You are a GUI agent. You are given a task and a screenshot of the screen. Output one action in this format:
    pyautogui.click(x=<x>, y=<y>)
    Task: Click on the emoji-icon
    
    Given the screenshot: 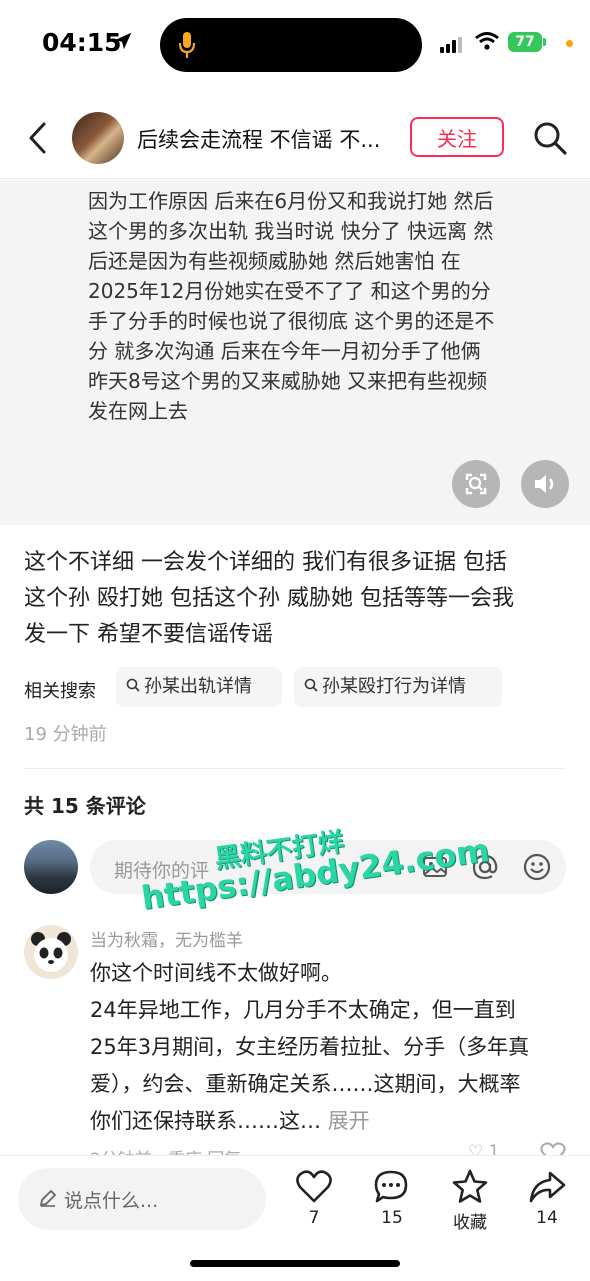 What is the action you would take?
    pyautogui.click(x=537, y=867)
    